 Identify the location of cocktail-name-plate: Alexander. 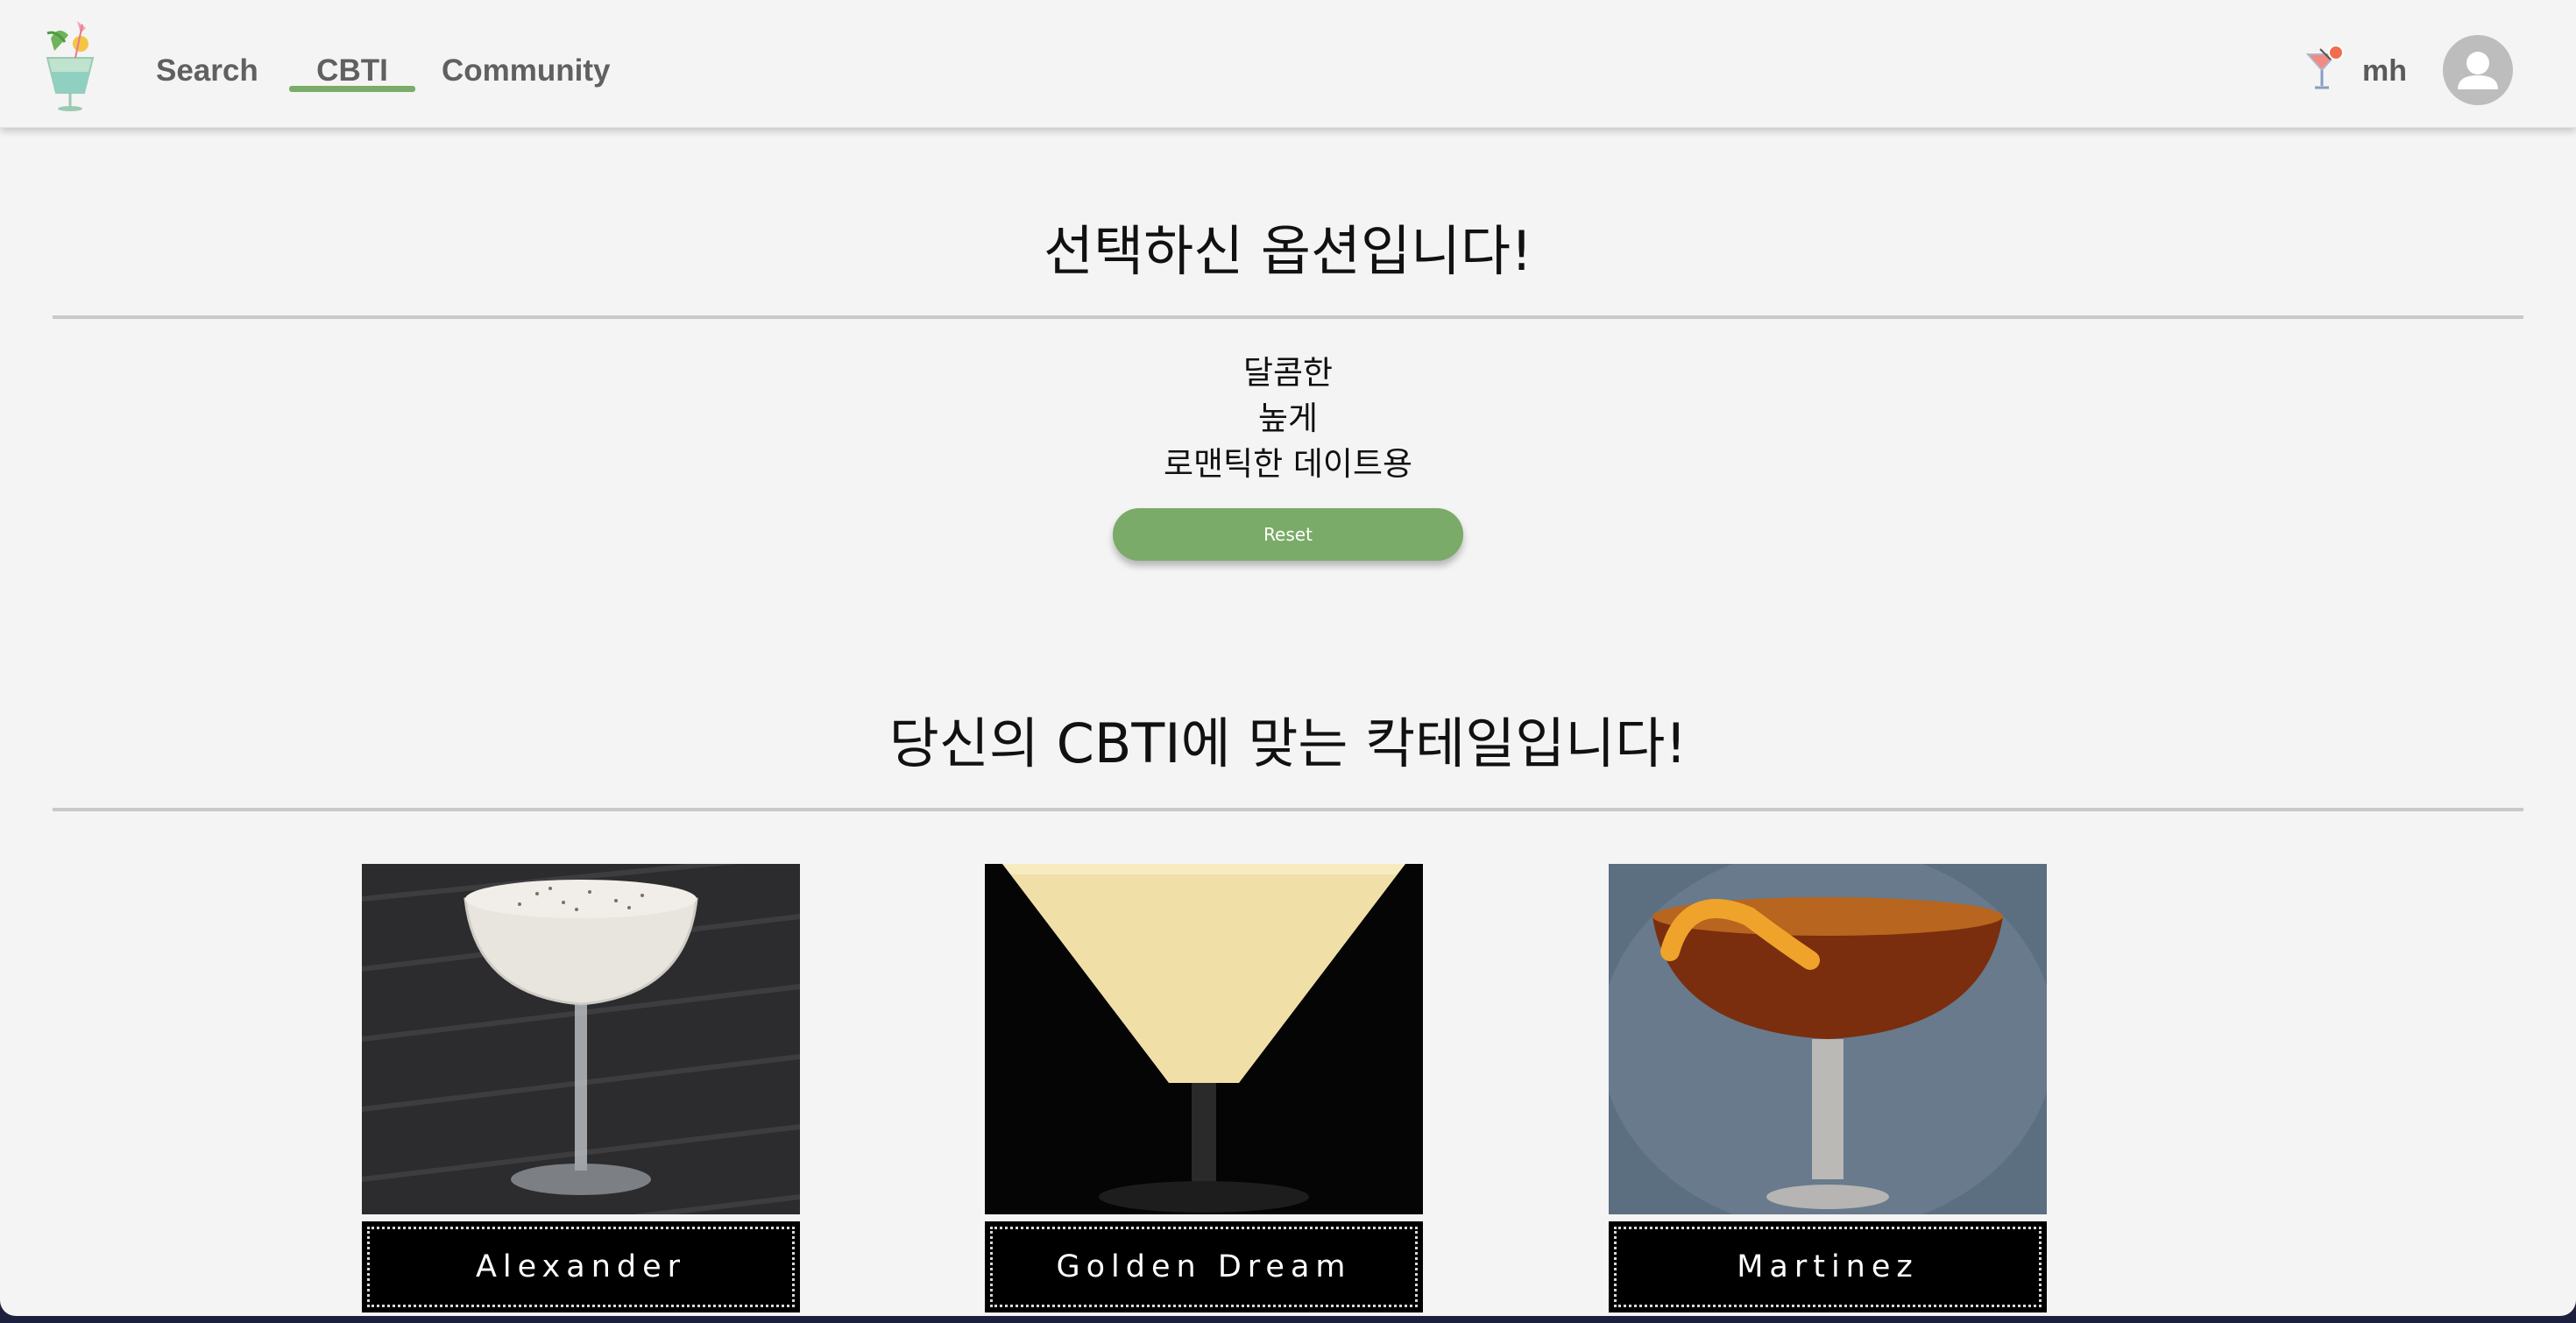
(581, 1266).